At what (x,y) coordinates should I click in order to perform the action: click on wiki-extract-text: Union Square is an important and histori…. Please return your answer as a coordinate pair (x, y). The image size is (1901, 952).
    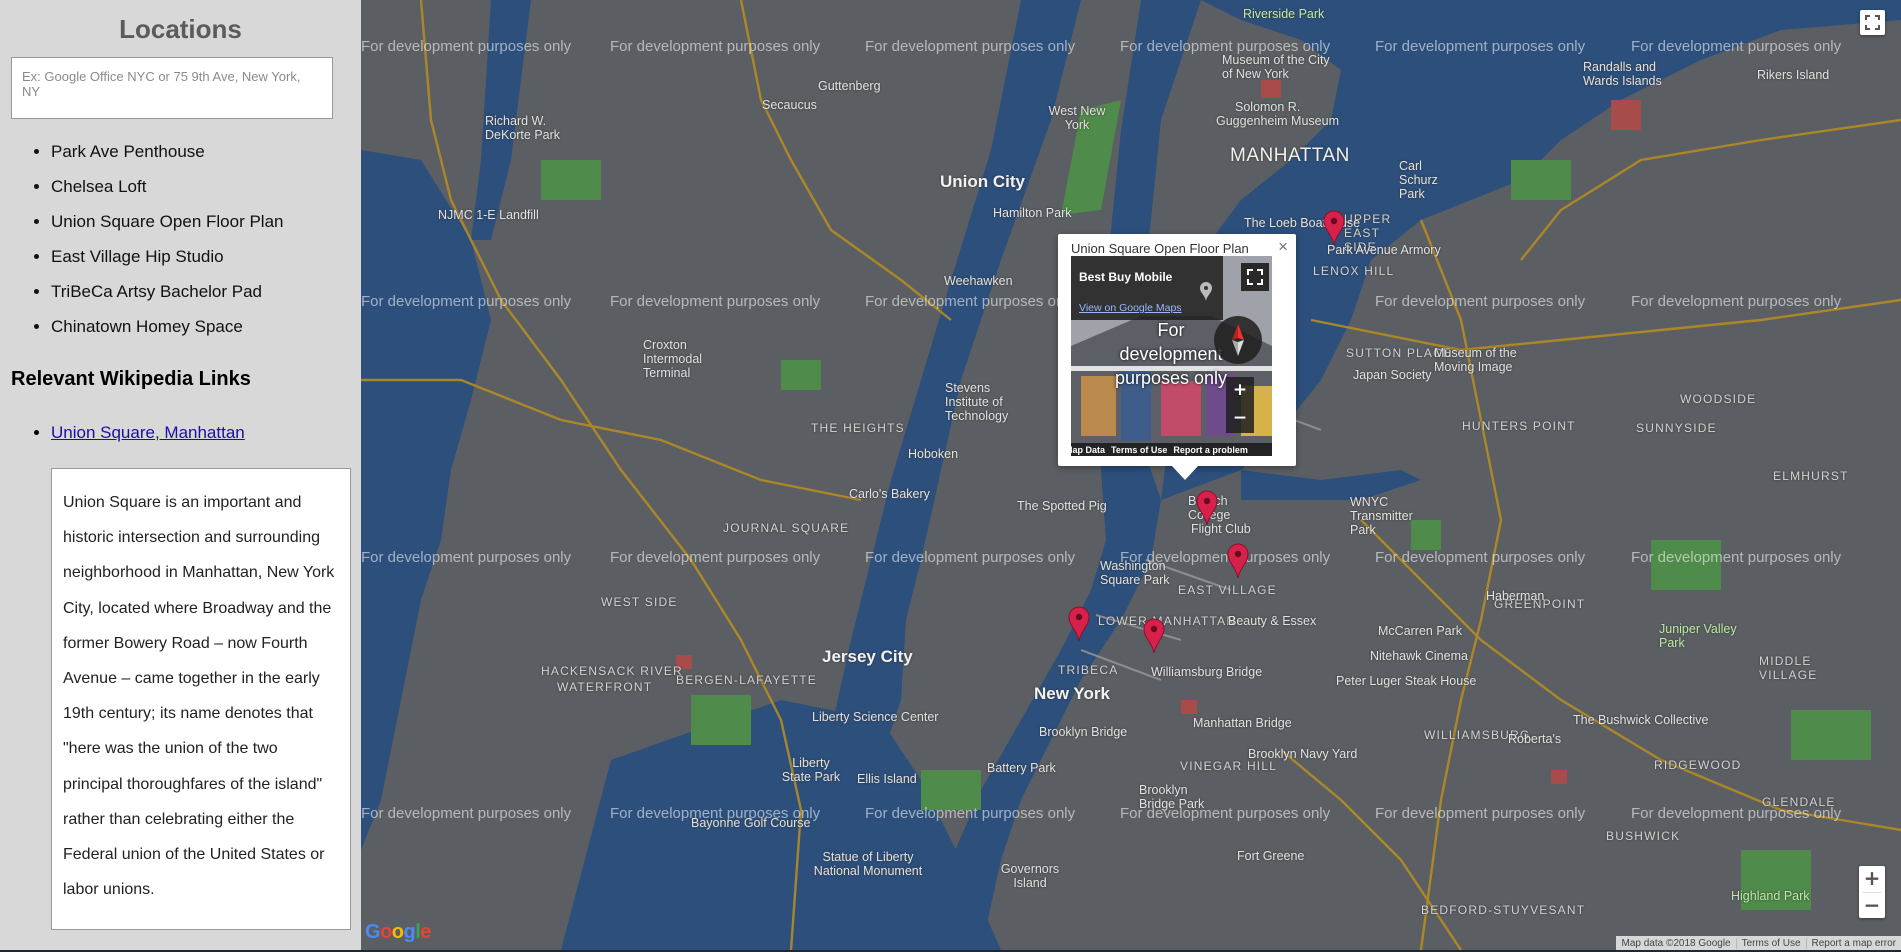
    Looking at the image, I should click on (199, 696).